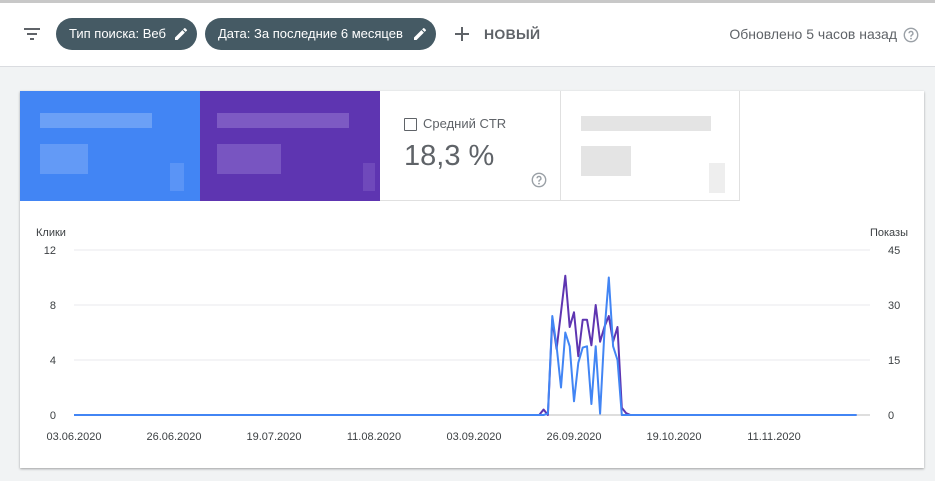 This screenshot has width=935, height=481. I want to click on ctr-label: Средний CTR, so click(465, 123).